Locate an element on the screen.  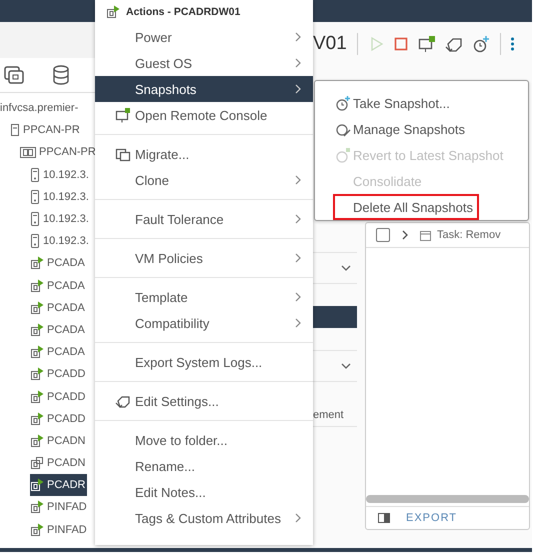
snapshot-icon is located at coordinates (481, 44).